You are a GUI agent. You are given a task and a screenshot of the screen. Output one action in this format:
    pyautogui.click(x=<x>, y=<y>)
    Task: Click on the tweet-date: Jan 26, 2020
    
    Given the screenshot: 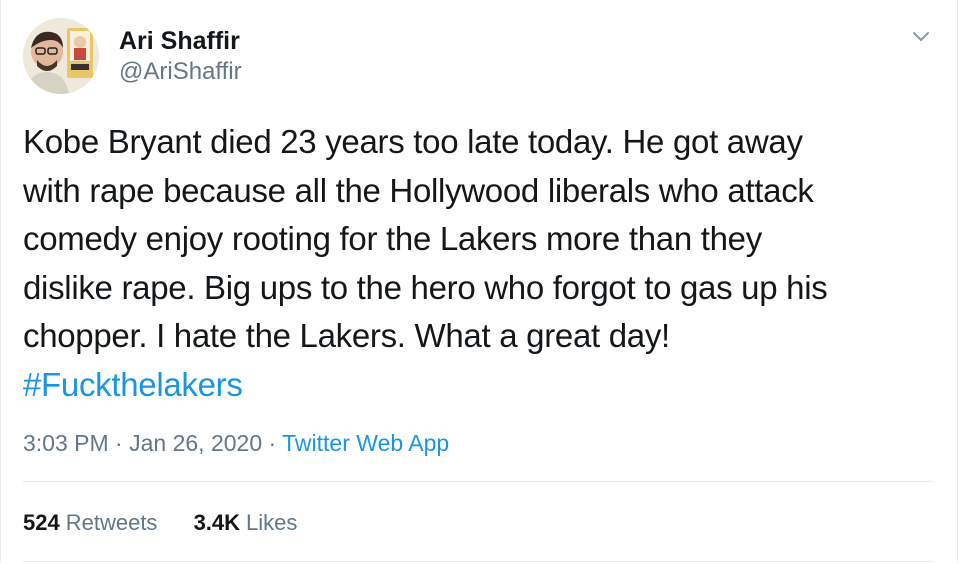 What is the action you would take?
    pyautogui.click(x=195, y=443)
    